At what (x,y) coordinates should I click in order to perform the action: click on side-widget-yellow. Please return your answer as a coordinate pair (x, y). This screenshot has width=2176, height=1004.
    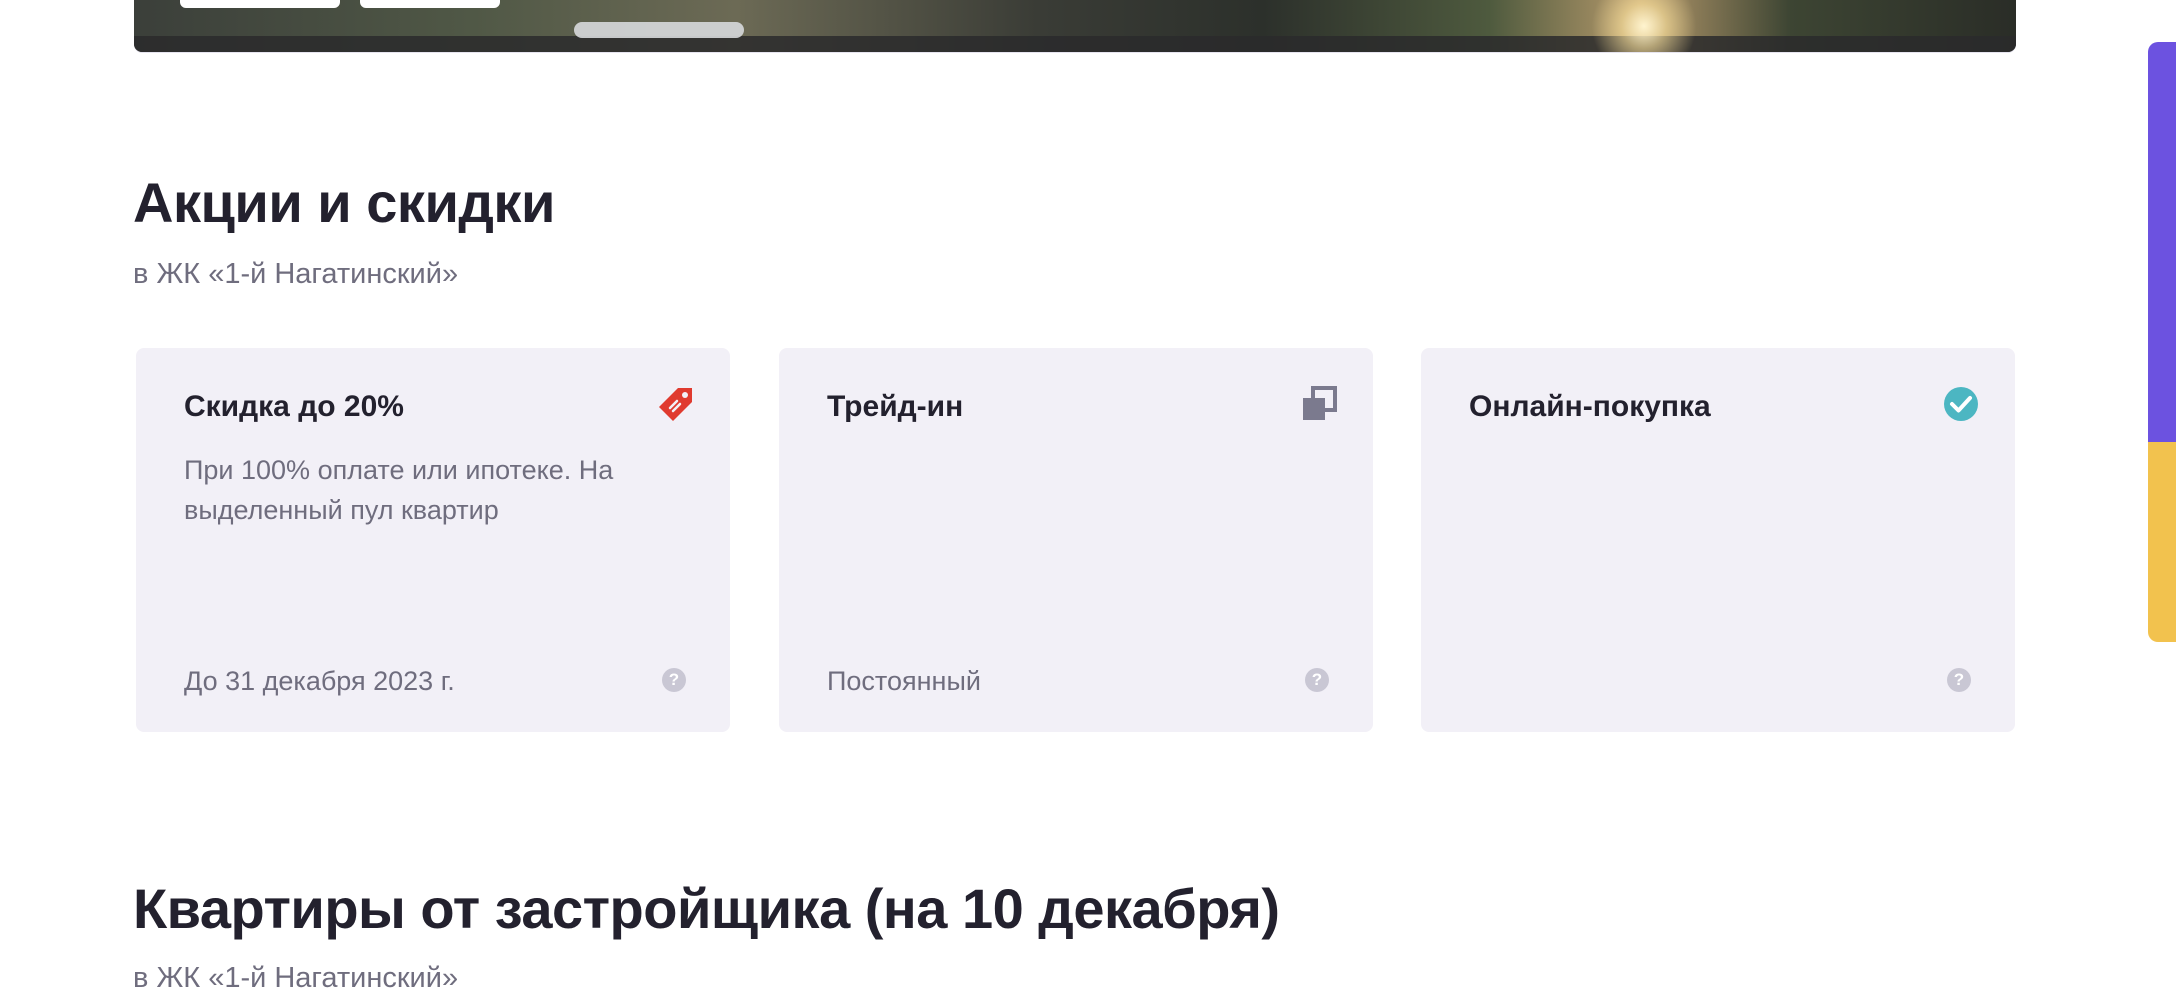
    Looking at the image, I should click on (2162, 542).